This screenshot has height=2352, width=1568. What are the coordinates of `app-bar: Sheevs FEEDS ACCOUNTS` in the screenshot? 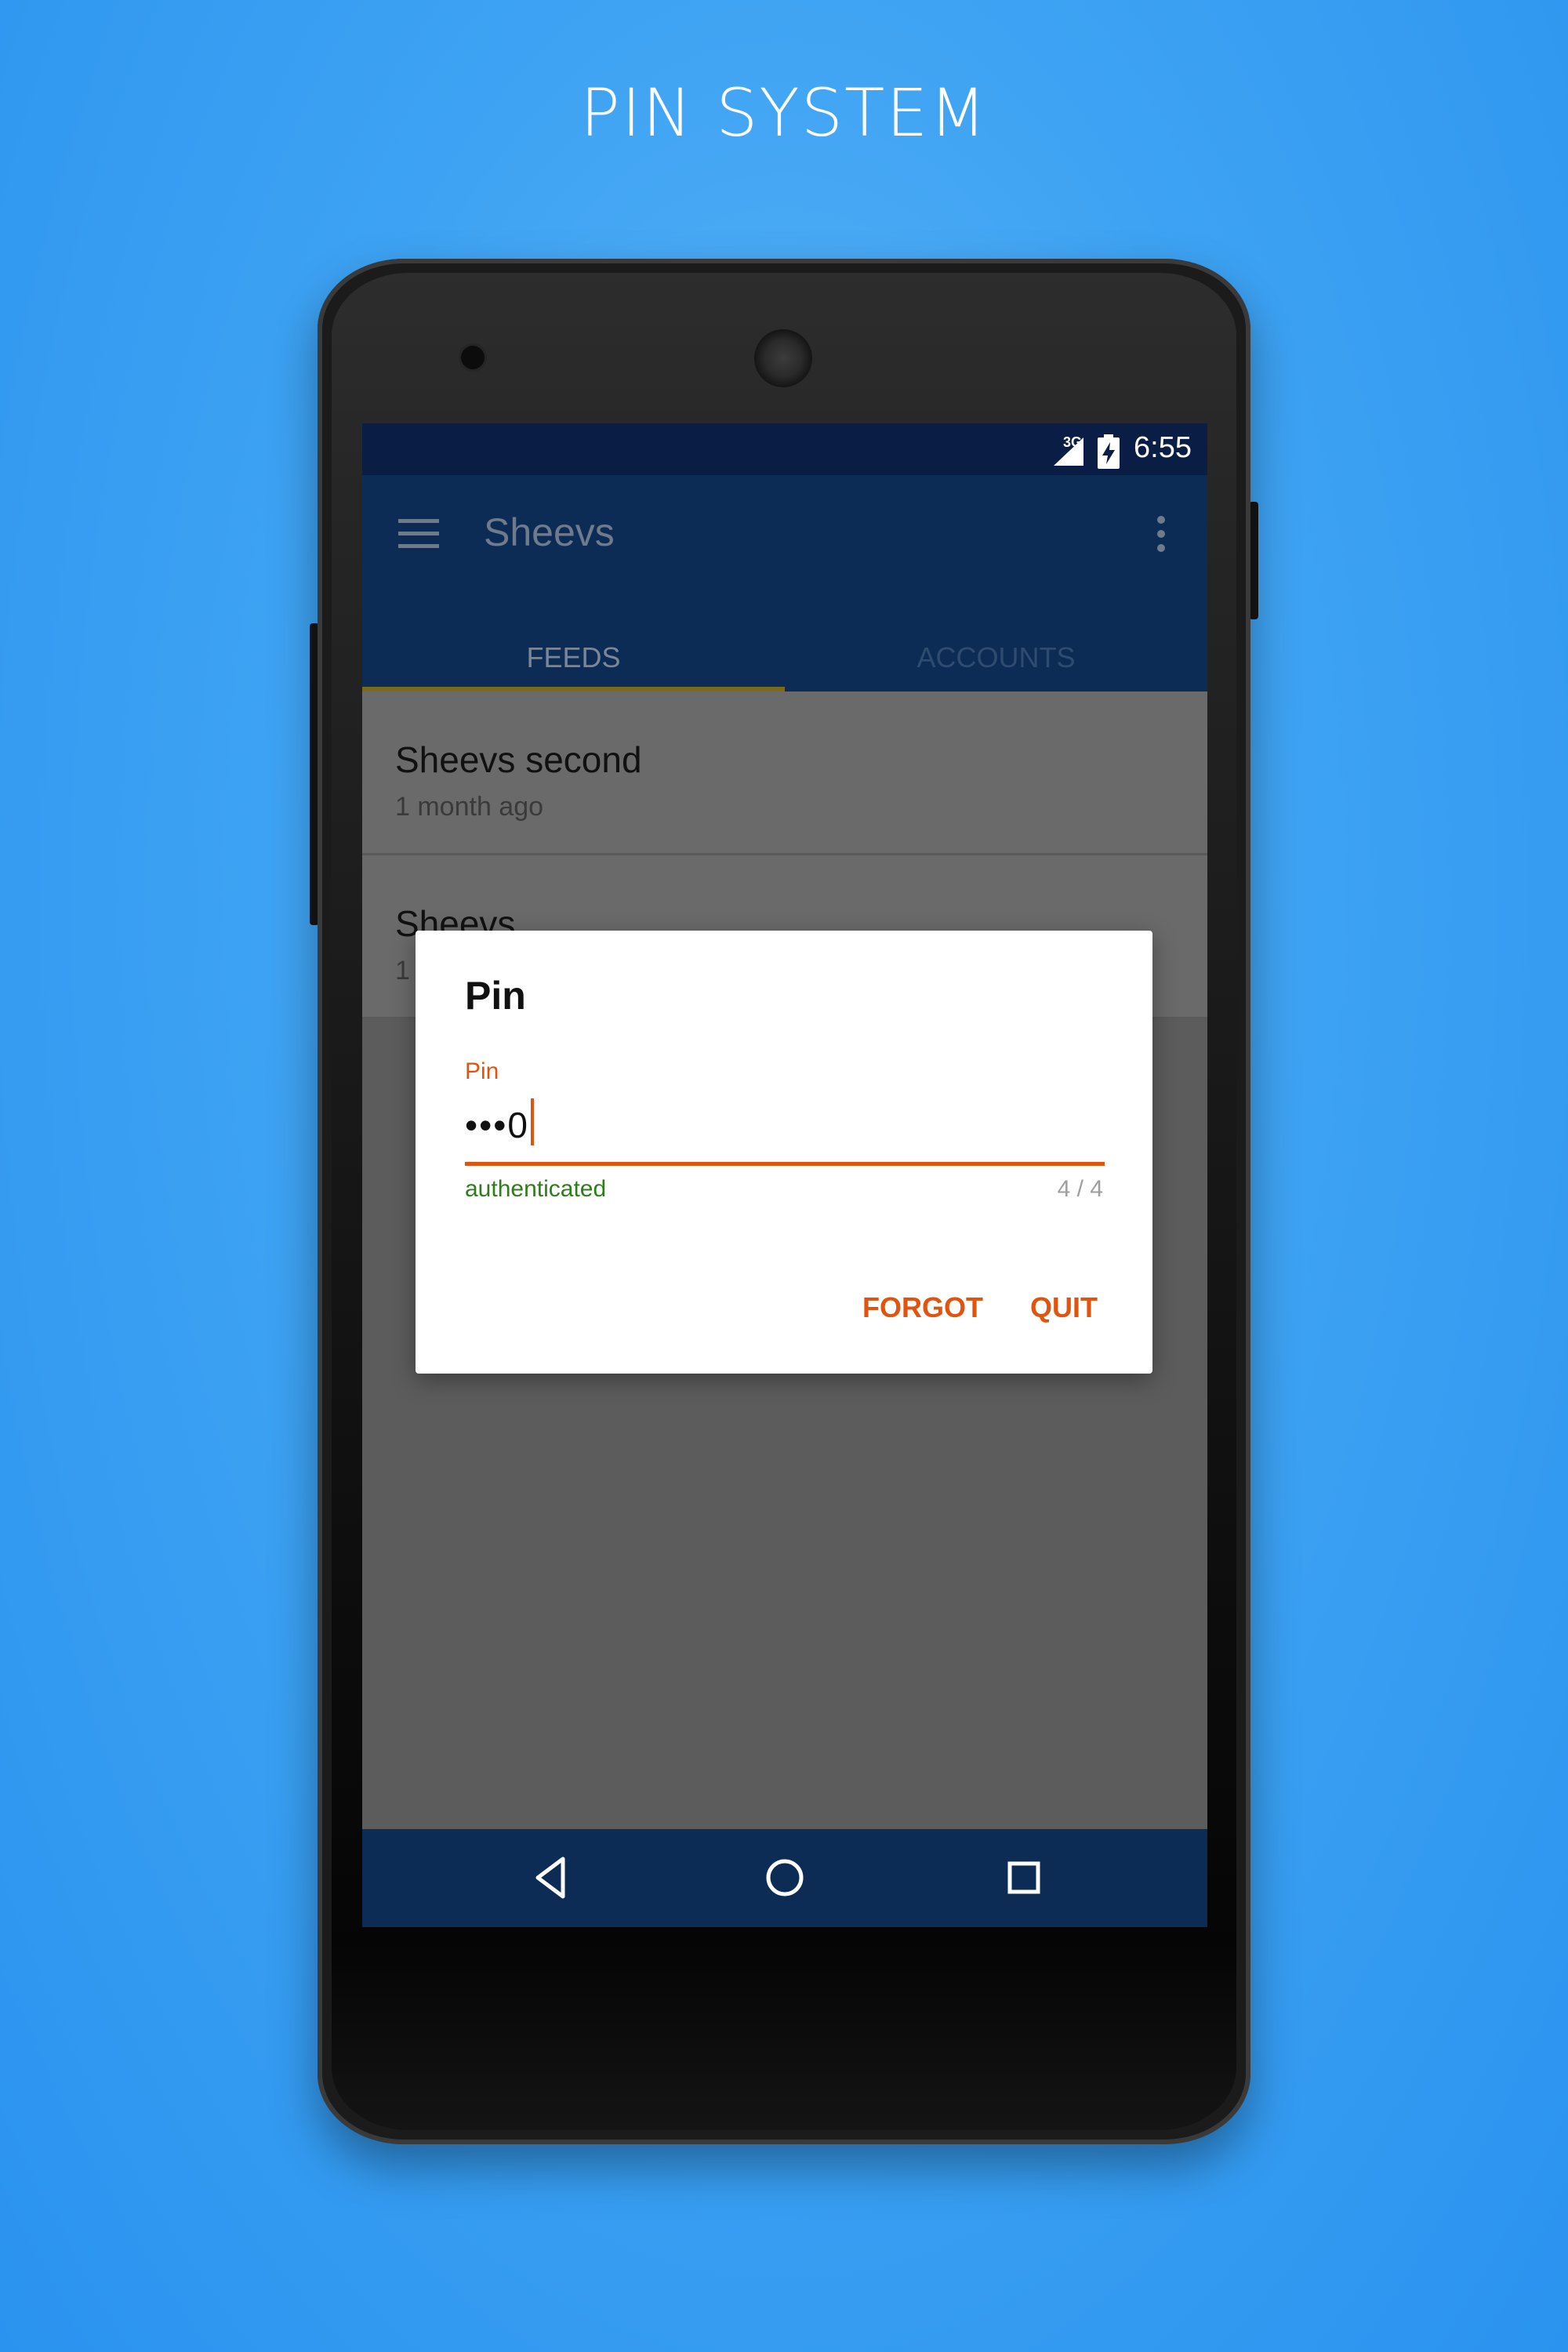 It's located at (784, 583).